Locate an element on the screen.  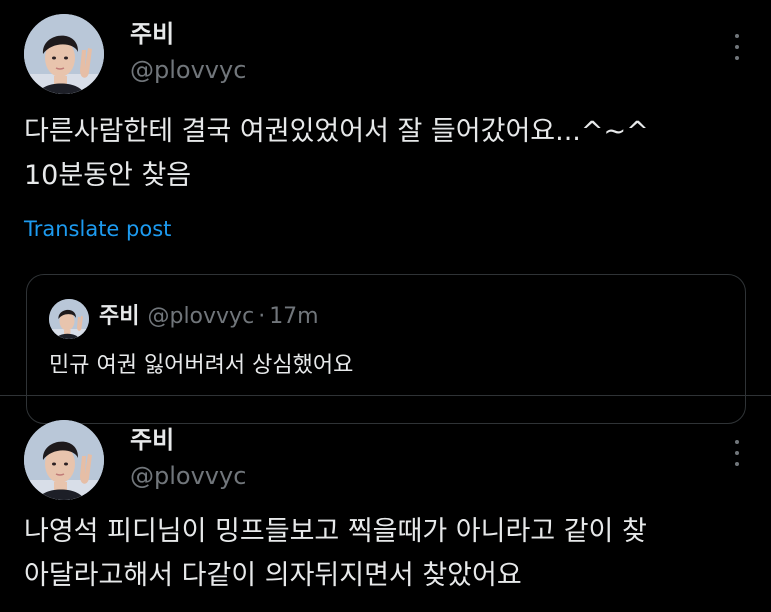
quoted-author-display-name: 주비 is located at coordinates (119, 316).